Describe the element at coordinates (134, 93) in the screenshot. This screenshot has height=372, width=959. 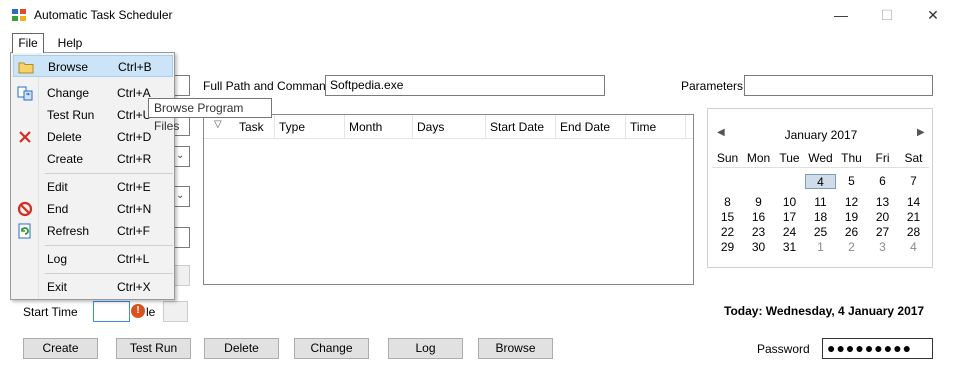
I see `menu-item-shortcut: Ctrl+A` at that location.